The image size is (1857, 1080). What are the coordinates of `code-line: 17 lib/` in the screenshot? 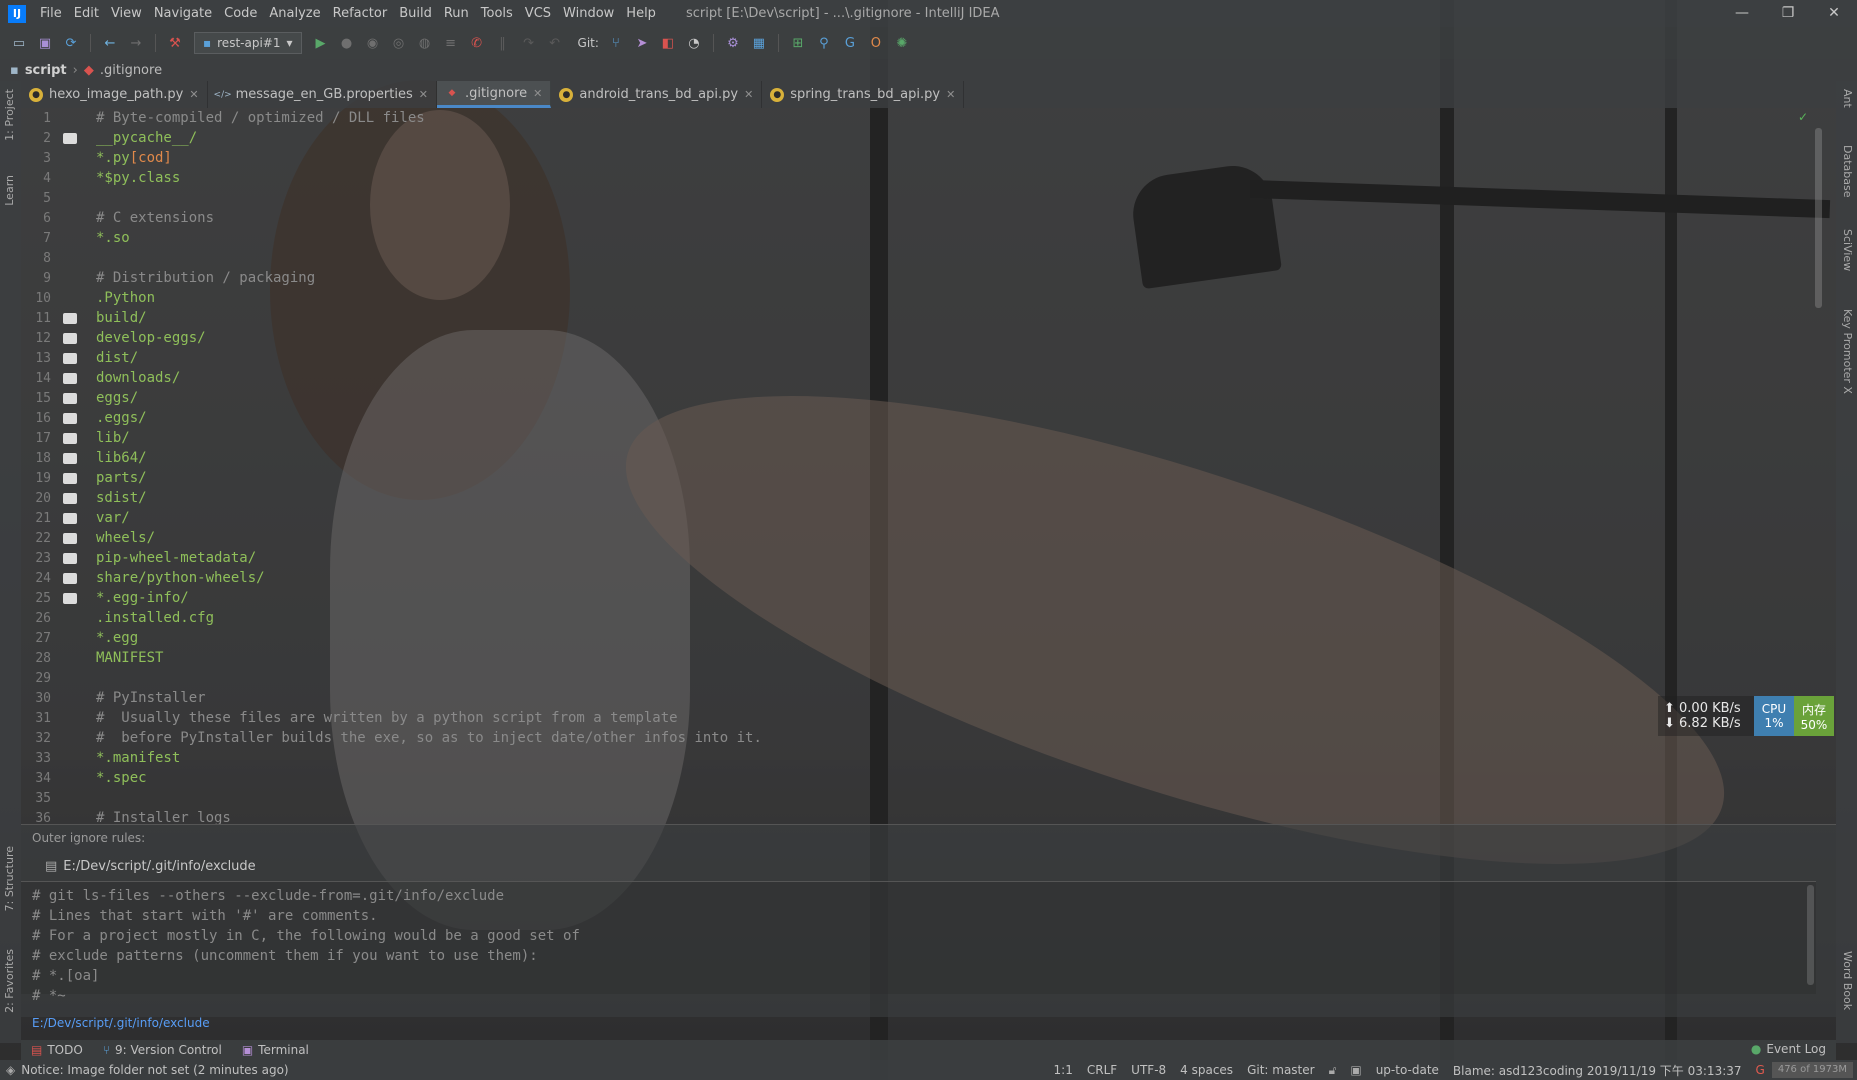 It's located at (911, 438).